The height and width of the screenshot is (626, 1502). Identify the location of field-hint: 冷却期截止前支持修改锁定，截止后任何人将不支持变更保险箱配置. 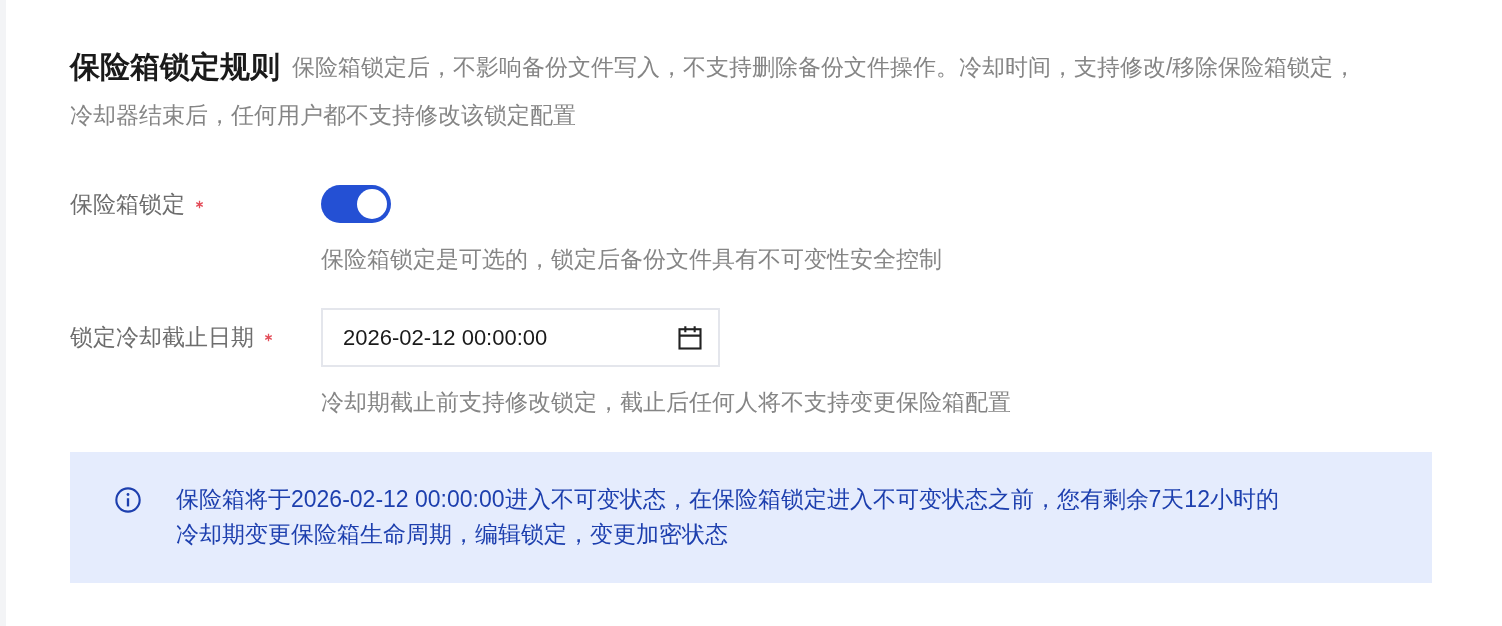
(666, 402).